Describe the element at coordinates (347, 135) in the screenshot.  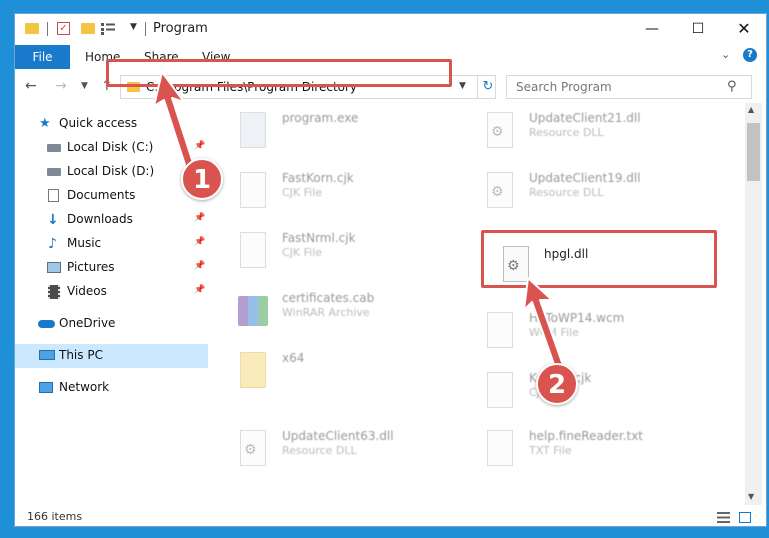
I see `list-item: program.exe` at that location.